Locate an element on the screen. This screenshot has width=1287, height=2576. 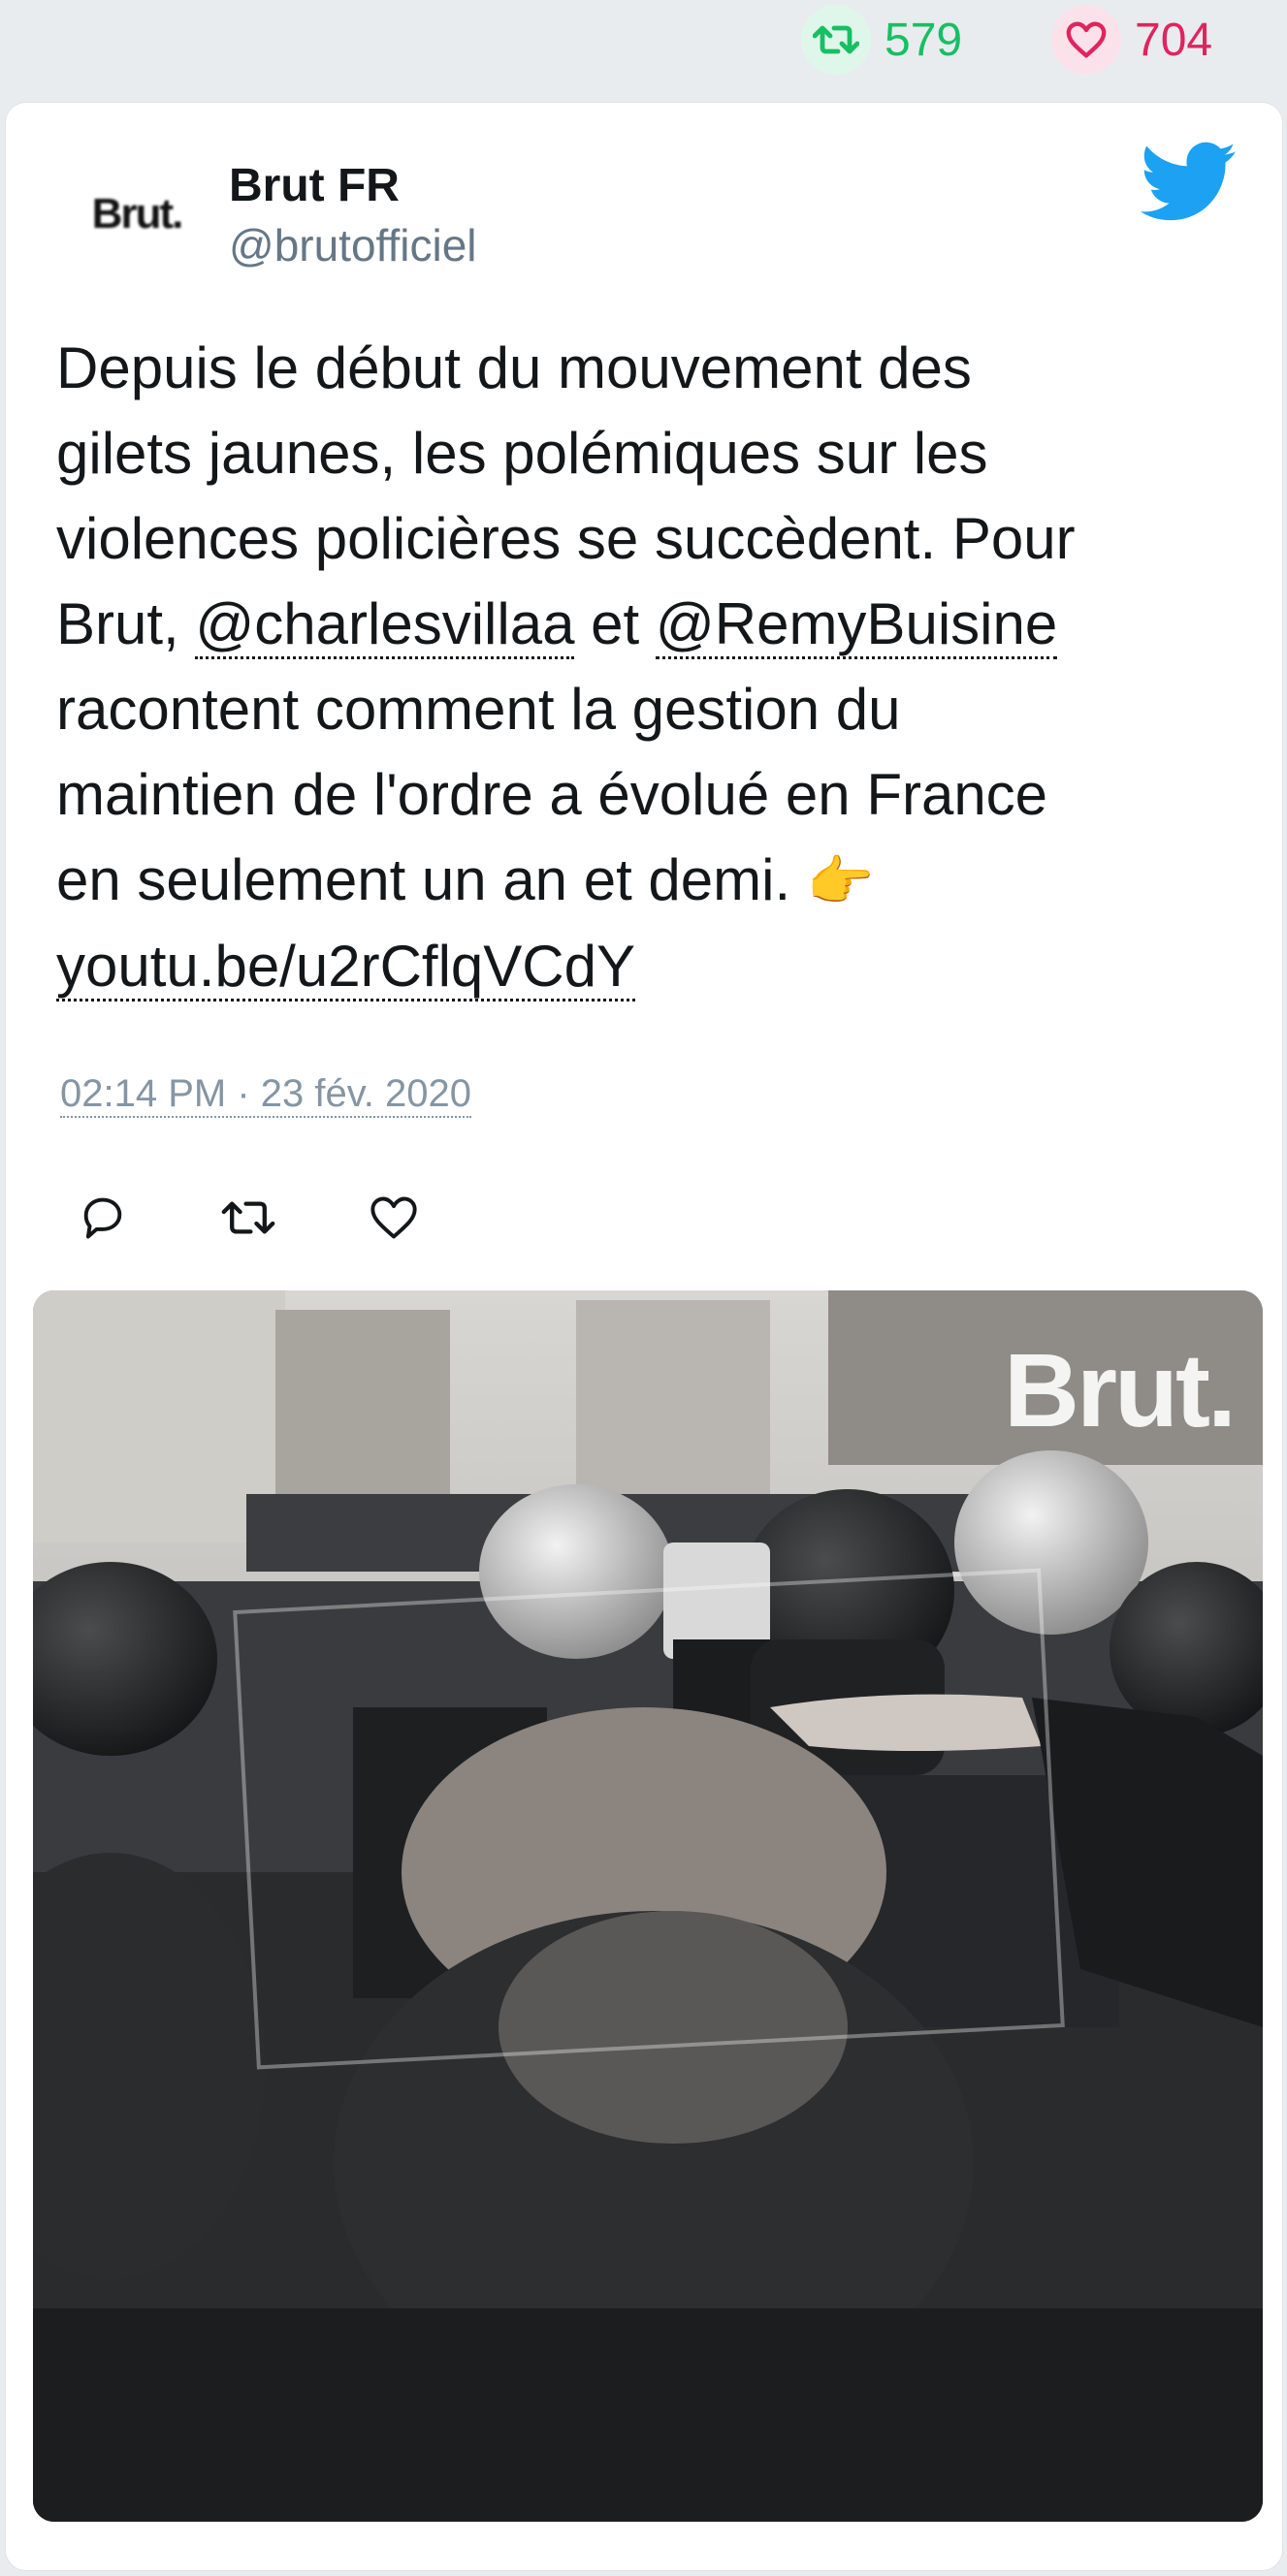
tweet-line: maintien de l'ordre a évolué en France is located at coordinates (552, 794).